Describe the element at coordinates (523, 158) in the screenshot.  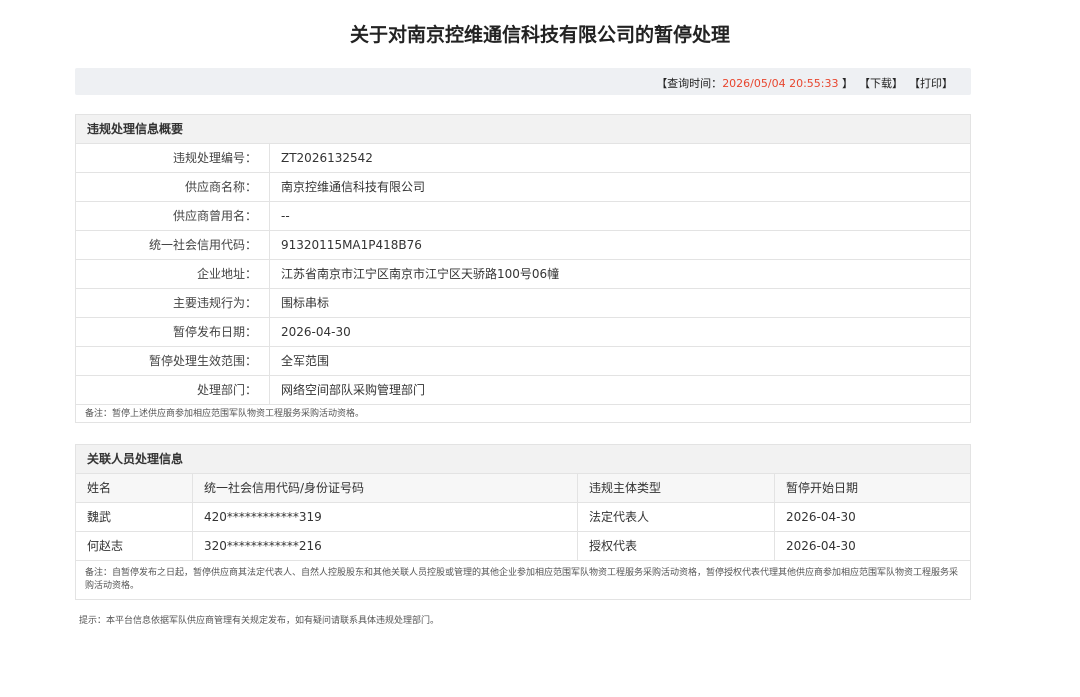
I see `summary-row-case-number: 违规处理编号： ZT2026132542` at that location.